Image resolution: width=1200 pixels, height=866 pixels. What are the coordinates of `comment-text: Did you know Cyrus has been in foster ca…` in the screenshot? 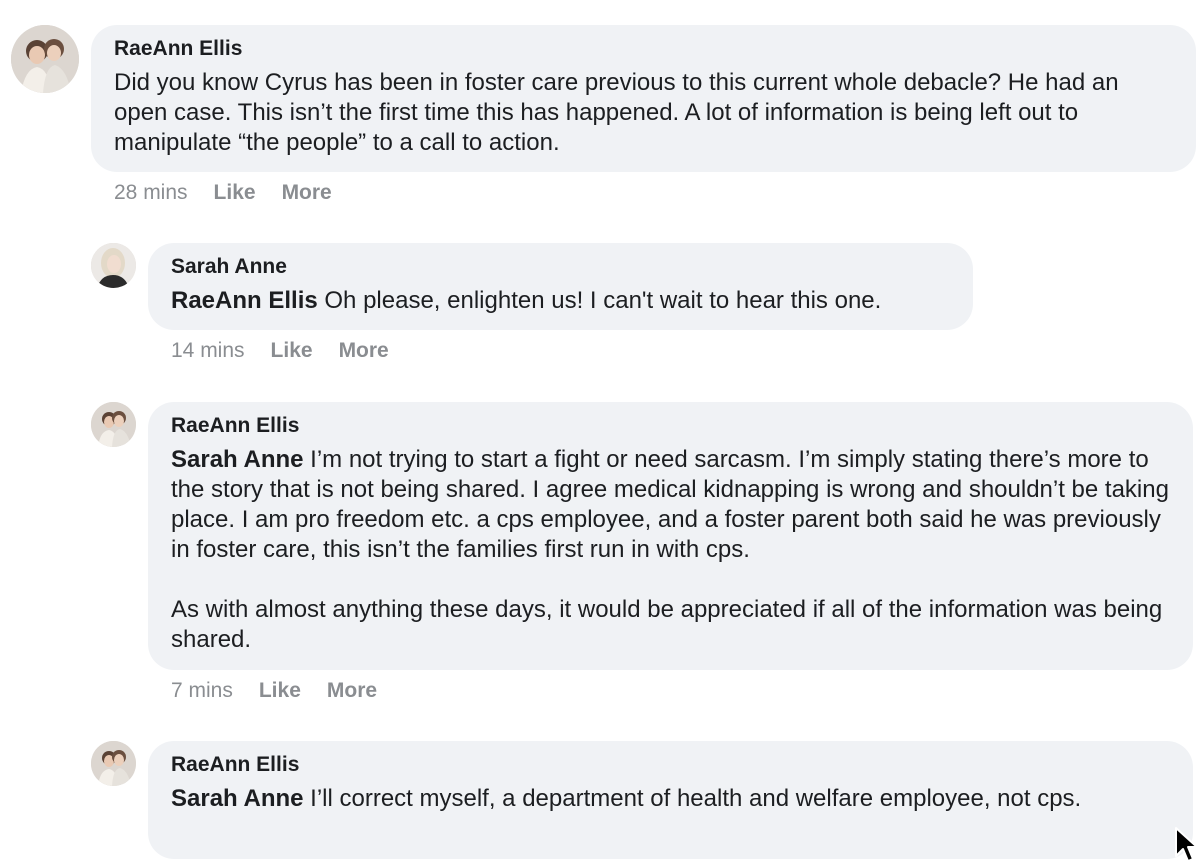 It's located at (643, 113).